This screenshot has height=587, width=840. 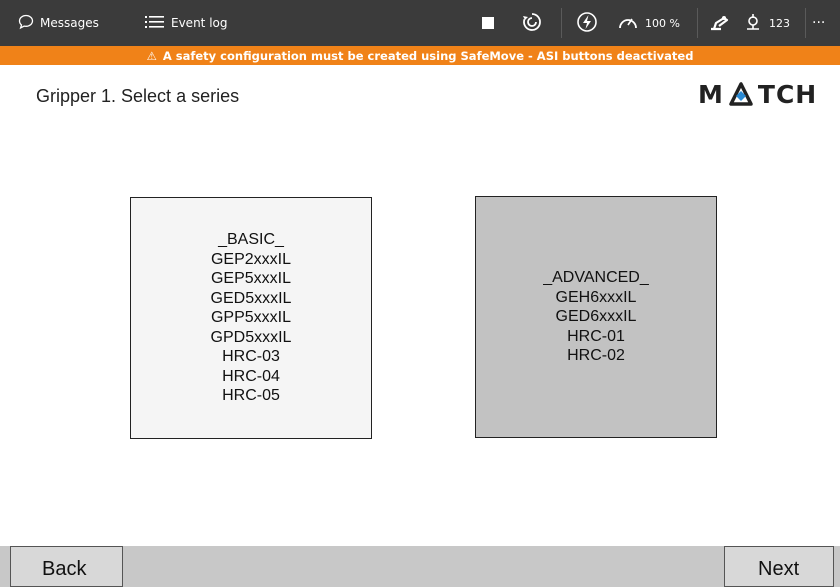 I want to click on top-bar: Messages Event log 100 % 123 ···, so click(x=420, y=23).